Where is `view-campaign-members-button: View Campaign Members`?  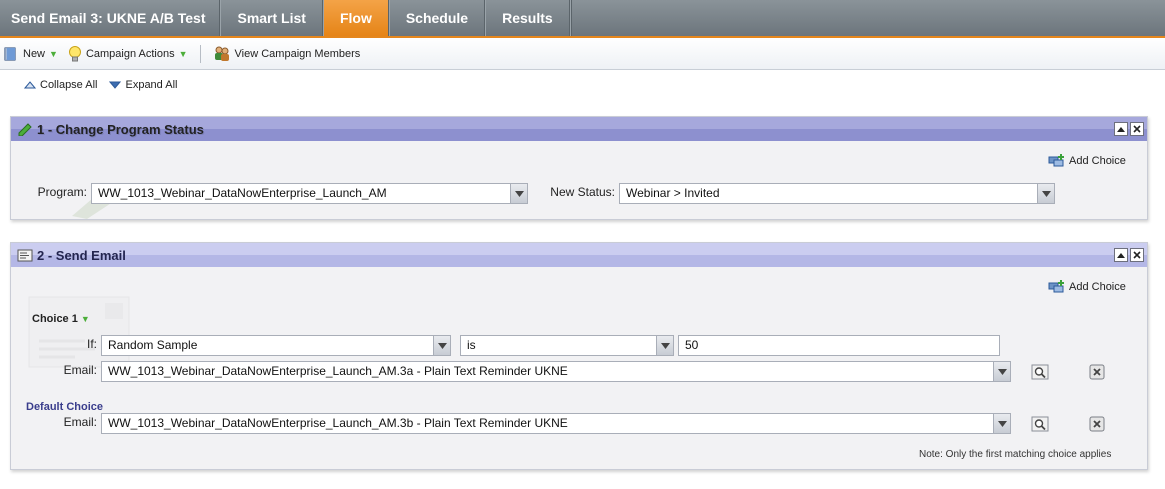 view-campaign-members-button: View Campaign Members is located at coordinates (287, 54).